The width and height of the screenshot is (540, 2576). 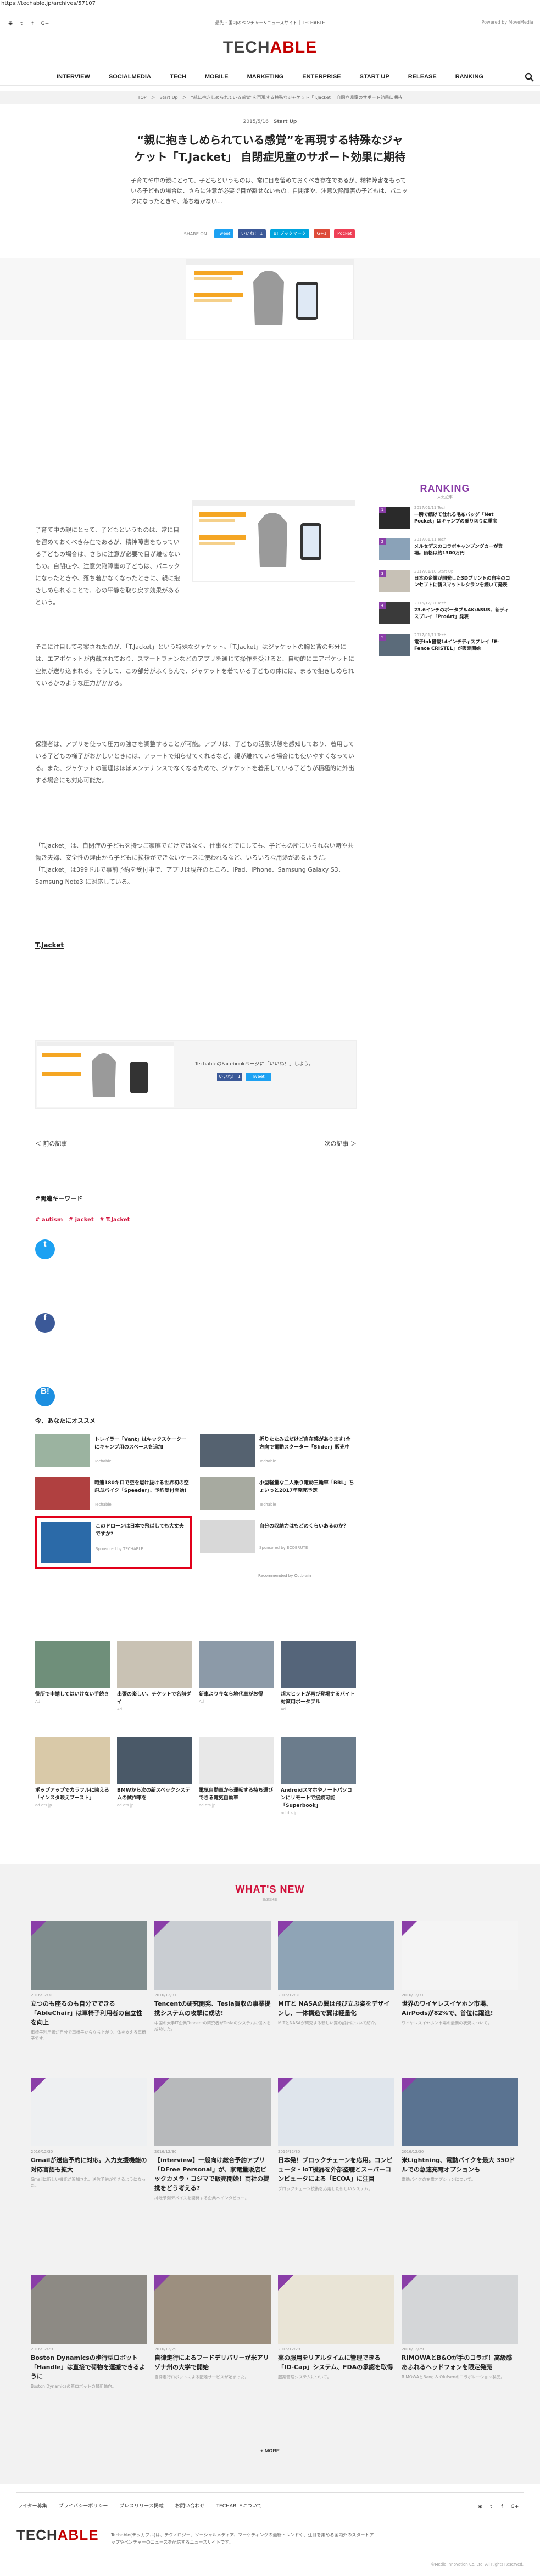 I want to click on tweet-button: Tweet, so click(x=224, y=234).